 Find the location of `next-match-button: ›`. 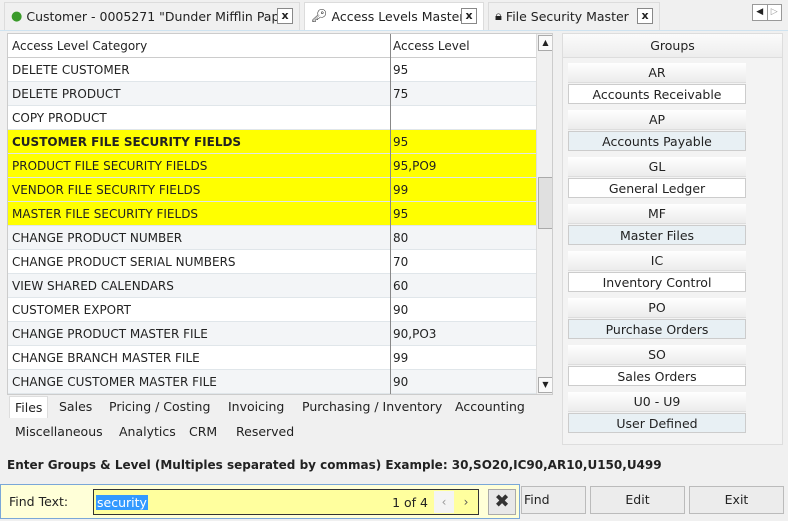

next-match-button: › is located at coordinates (466, 502).